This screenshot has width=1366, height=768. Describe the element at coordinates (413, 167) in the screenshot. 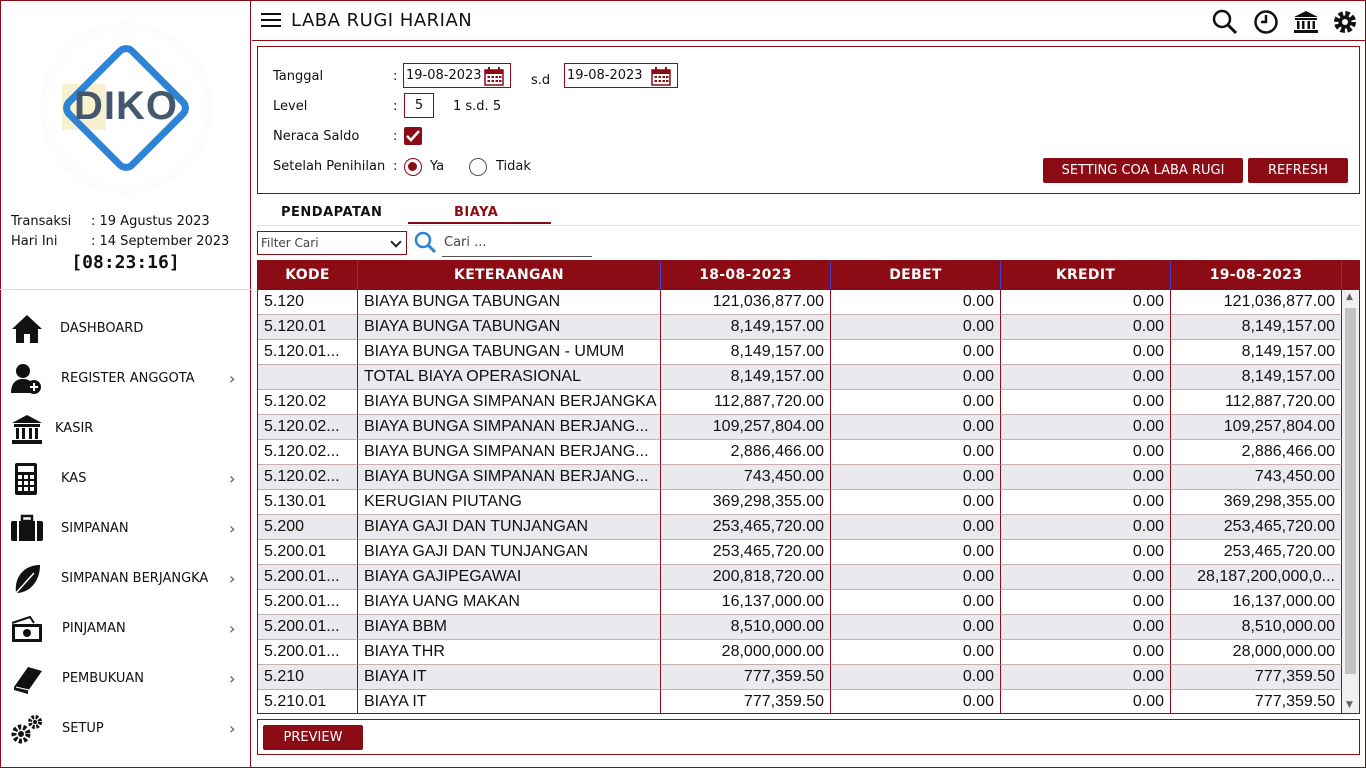

I see `radio-ya` at that location.